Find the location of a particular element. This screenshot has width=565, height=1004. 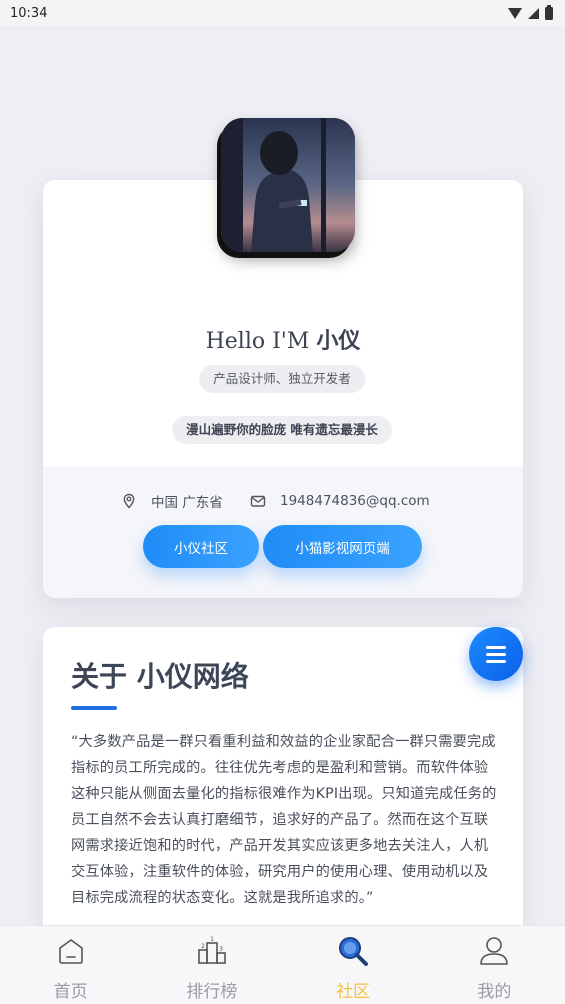

profile-name: 小仪 is located at coordinates (338, 341).